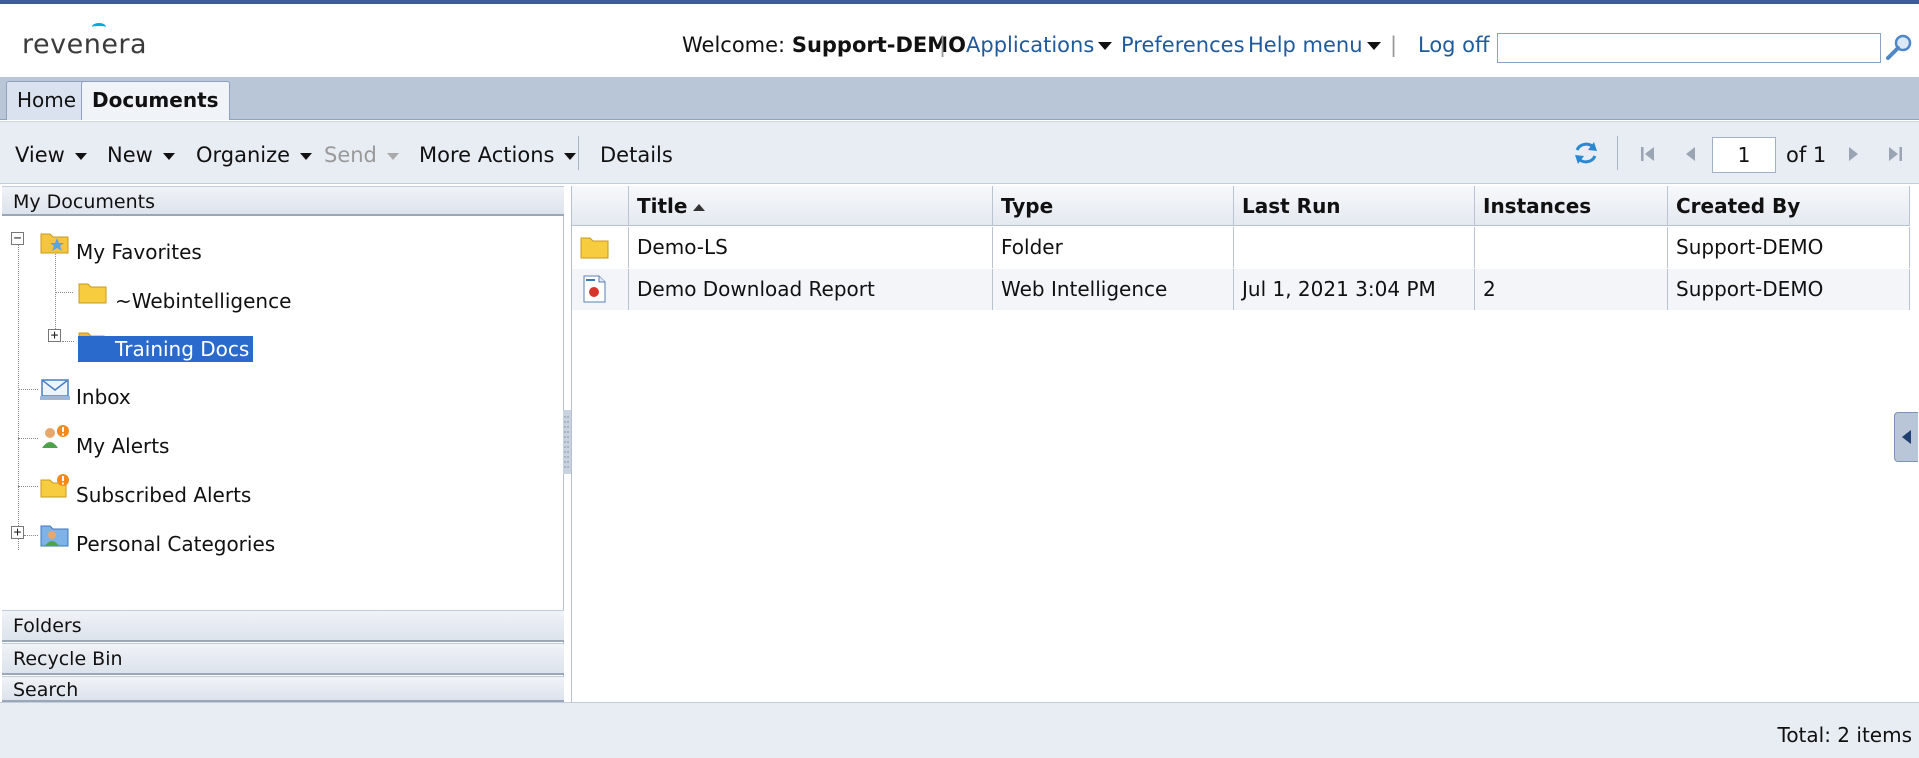 Image resolution: width=1919 pixels, height=758 pixels. Describe the element at coordinates (1489, 289) in the screenshot. I see `cell-text: 2` at that location.